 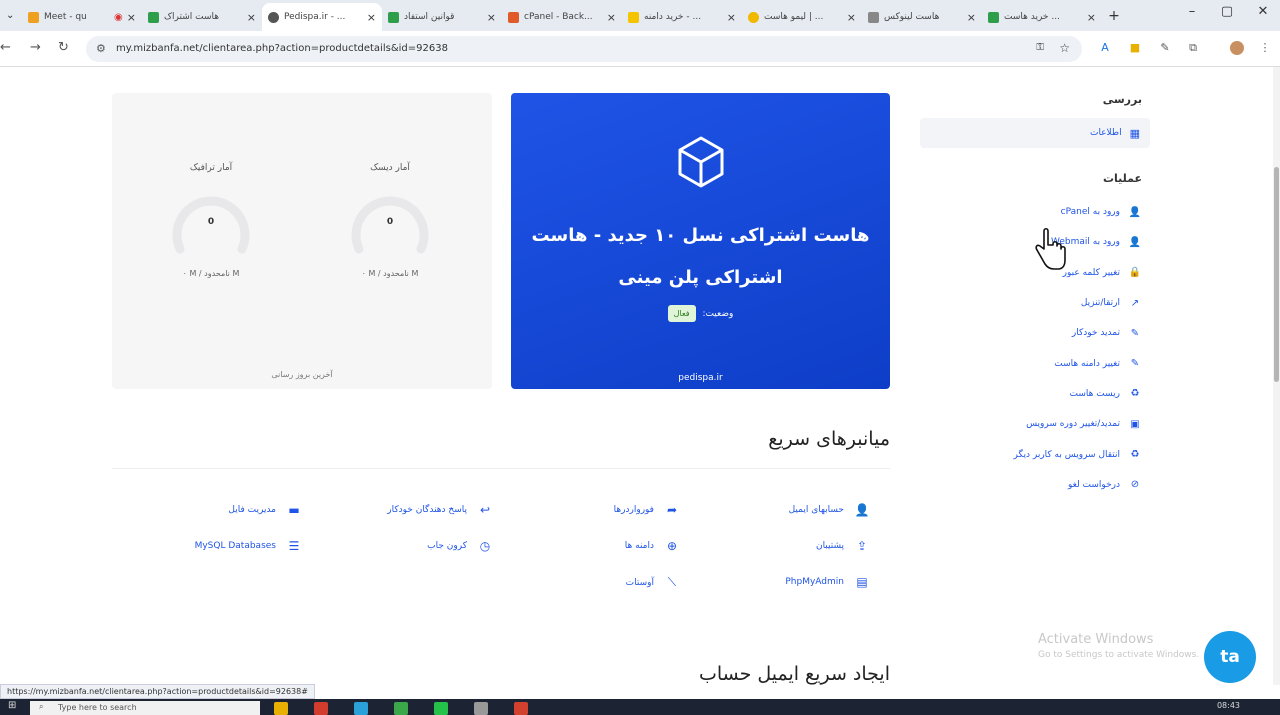 I want to click on shortcut-email-accounts: 👤 حسابهای ایمیل, so click(x=829, y=510).